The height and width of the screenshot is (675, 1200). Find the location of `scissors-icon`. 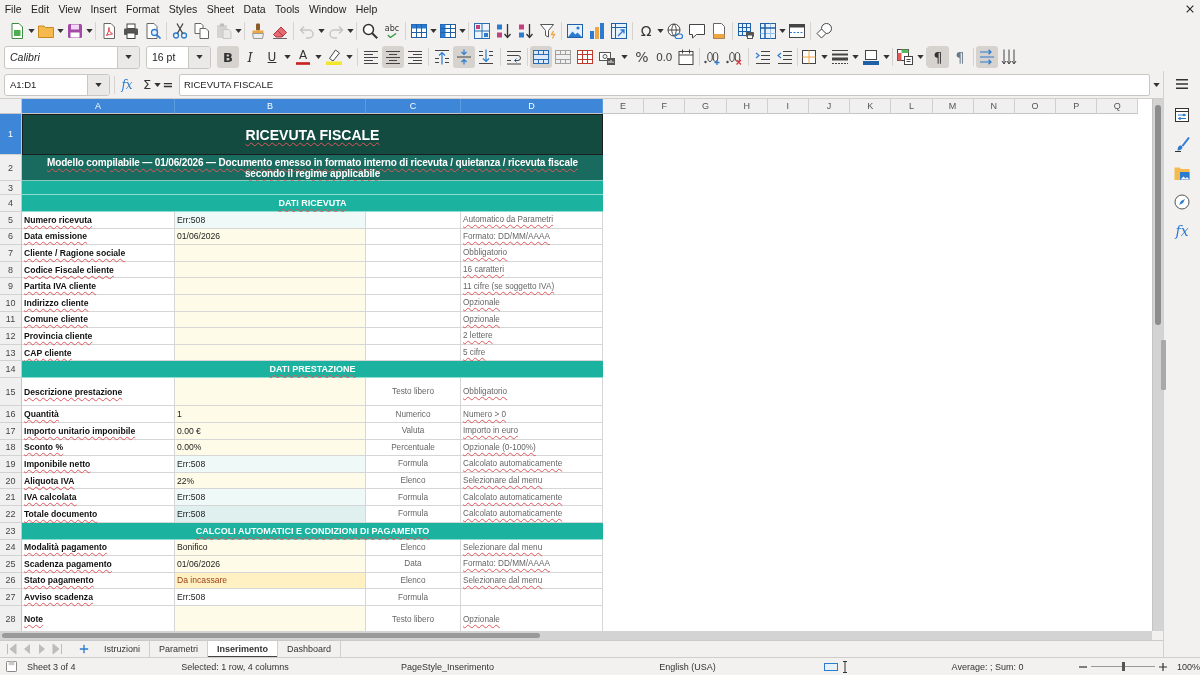

scissors-icon is located at coordinates (180, 30).